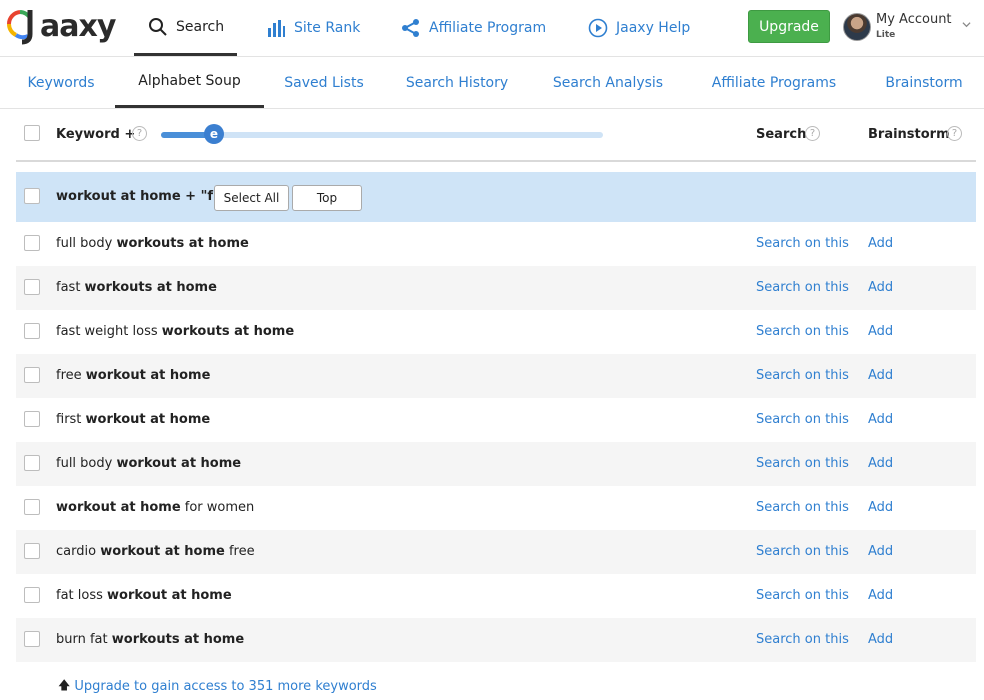  What do you see at coordinates (496, 197) in the screenshot?
I see `group-row: workout at home + "f" Select All Top` at bounding box center [496, 197].